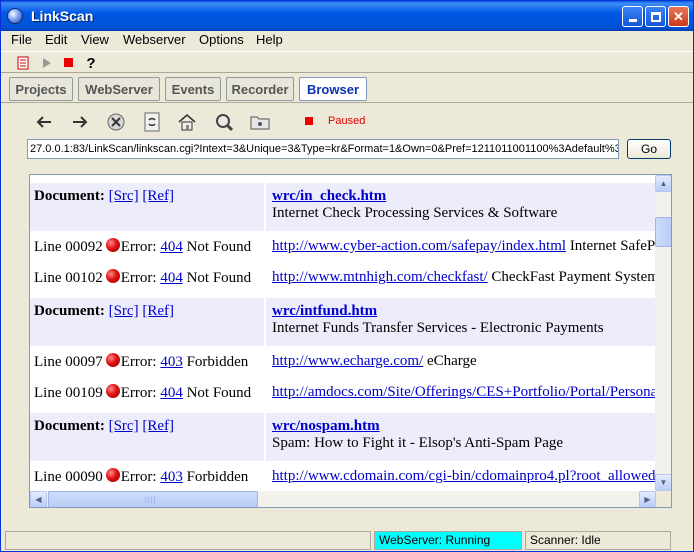 The height and width of the screenshot is (552, 694). What do you see at coordinates (68, 247) in the screenshot?
I see `line-number: Line 00092` at bounding box center [68, 247].